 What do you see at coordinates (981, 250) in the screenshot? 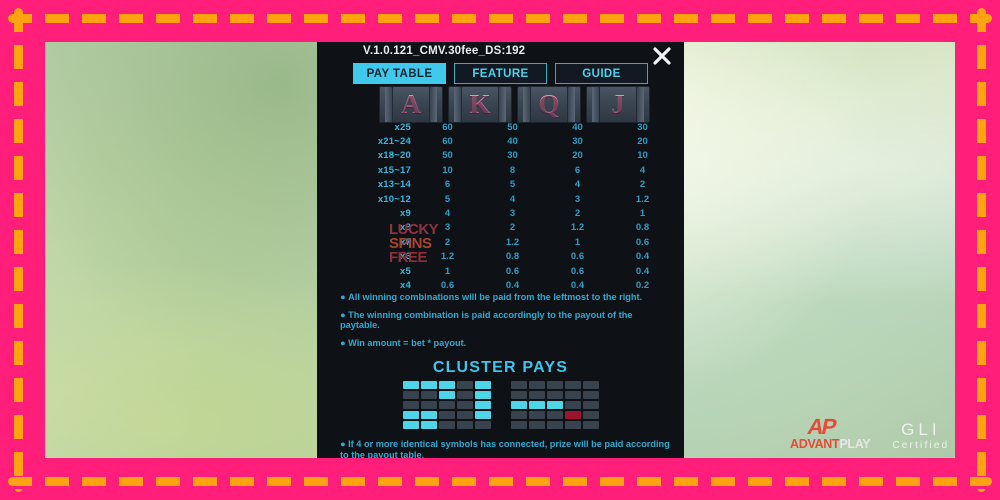
I see `frame-dash-right` at bounding box center [981, 250].